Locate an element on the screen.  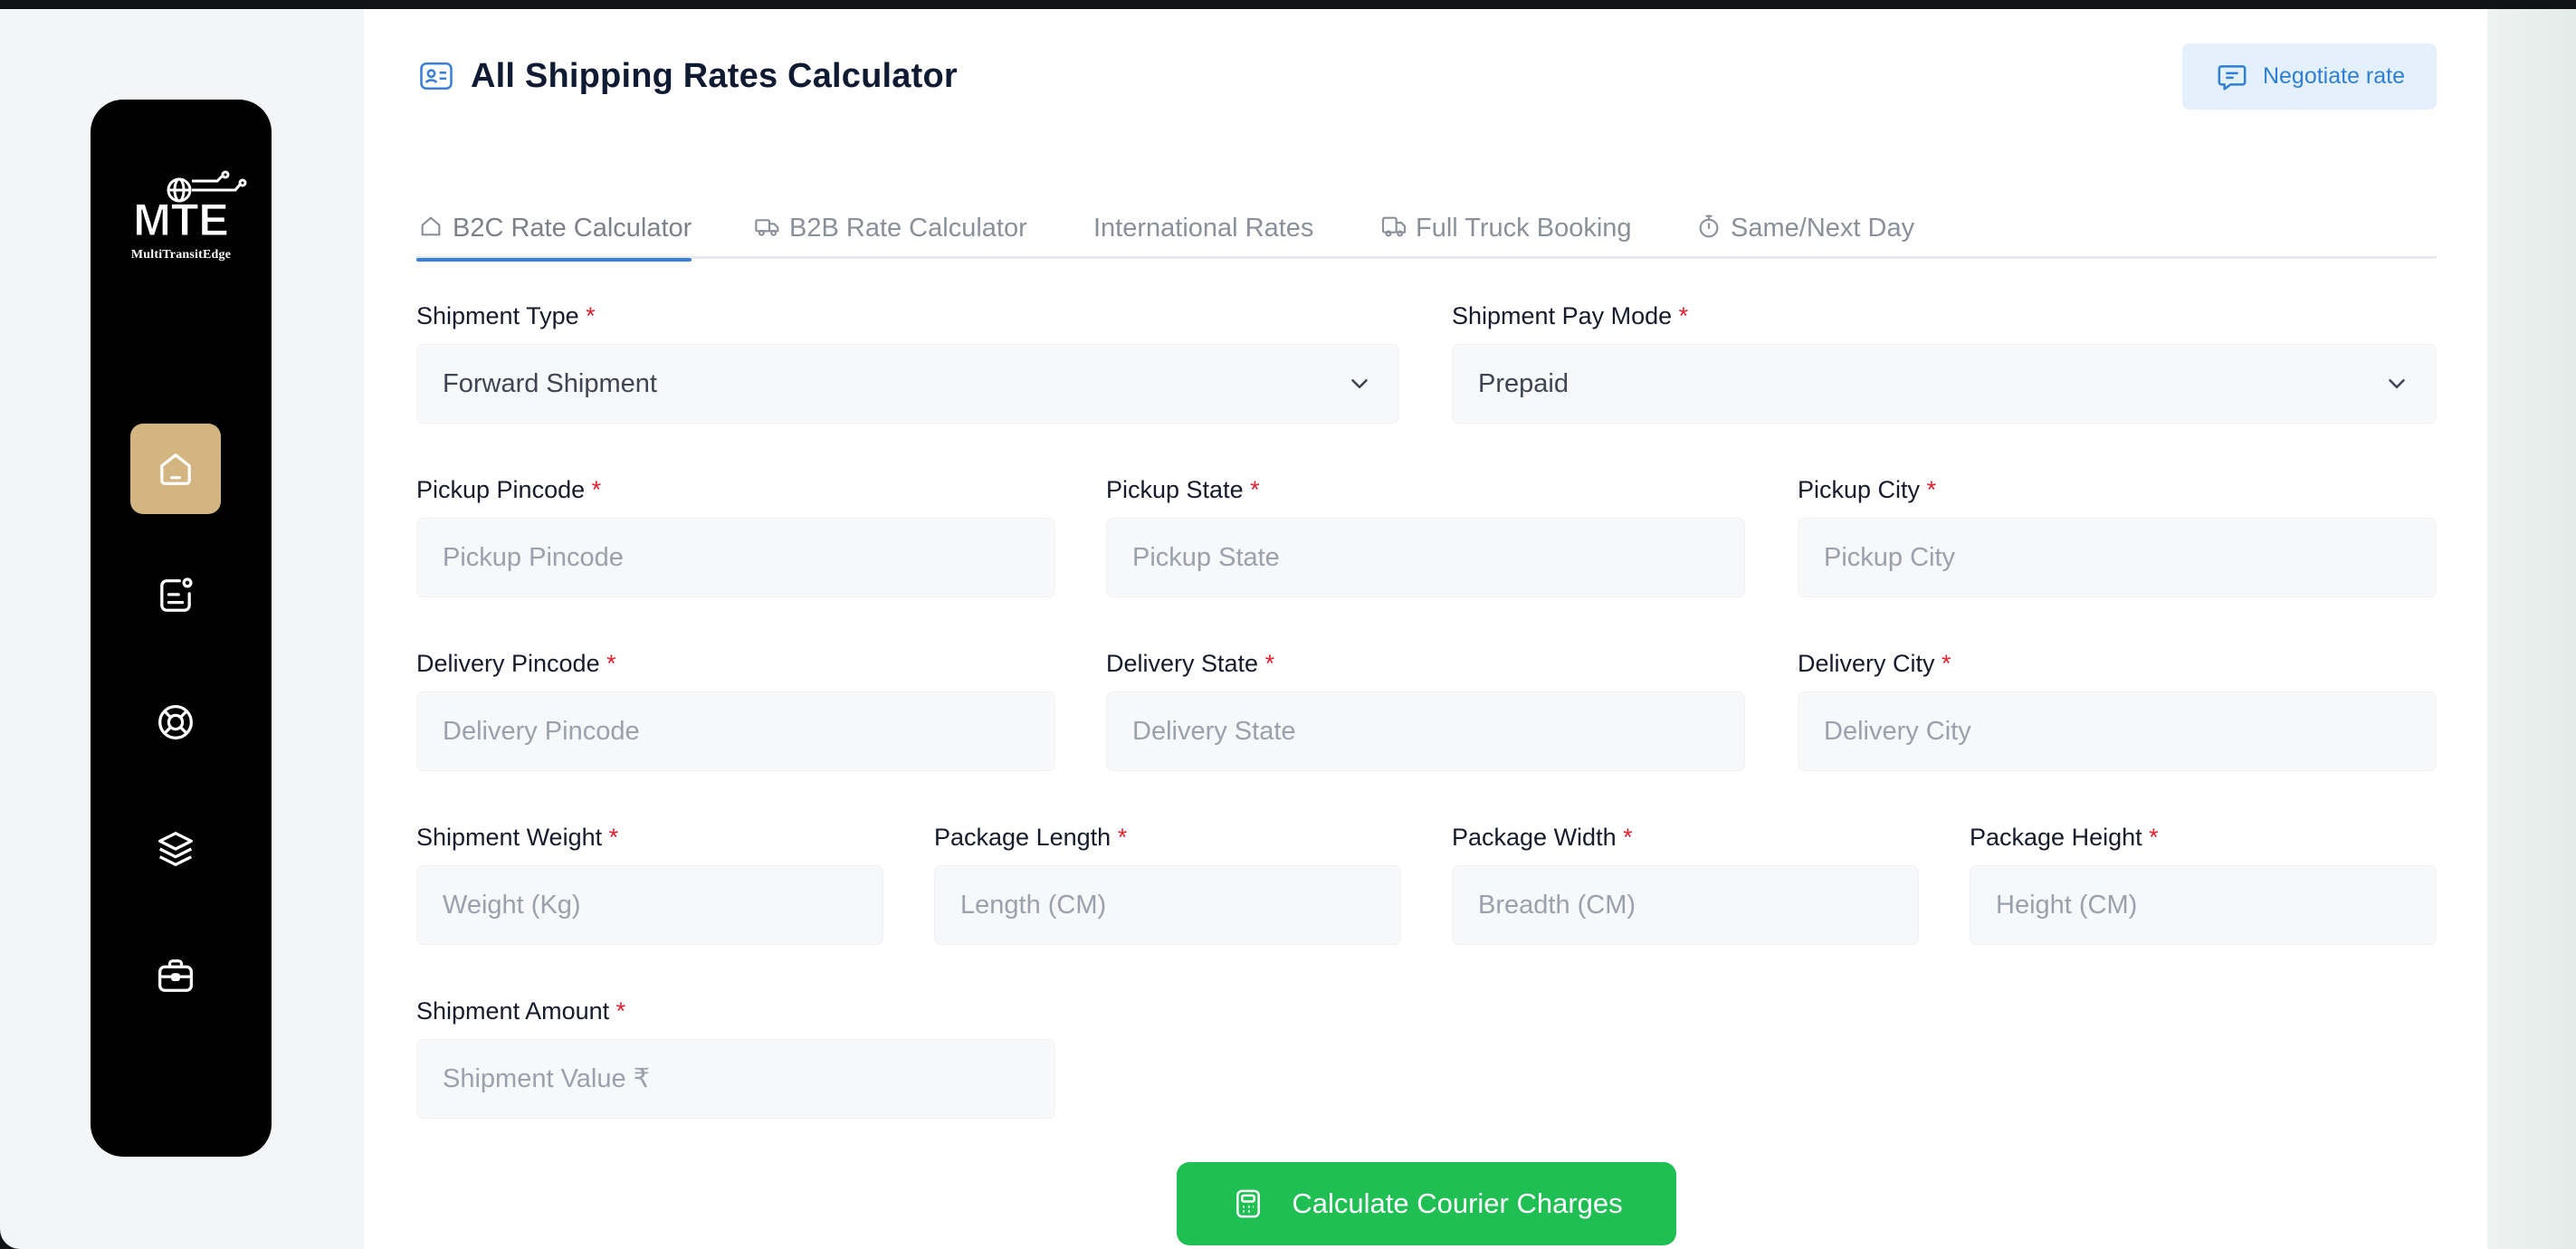
package-height-field: Package Height * is located at coordinates (2203, 883).